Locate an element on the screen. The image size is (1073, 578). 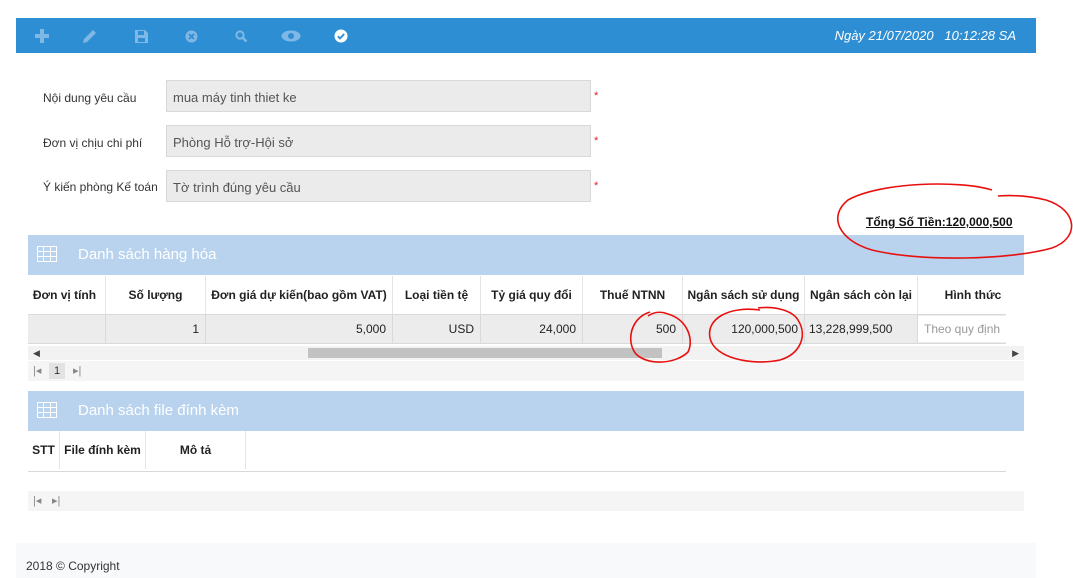
goods-section-title: Danh sách hàng hóa is located at coordinates (147, 254).